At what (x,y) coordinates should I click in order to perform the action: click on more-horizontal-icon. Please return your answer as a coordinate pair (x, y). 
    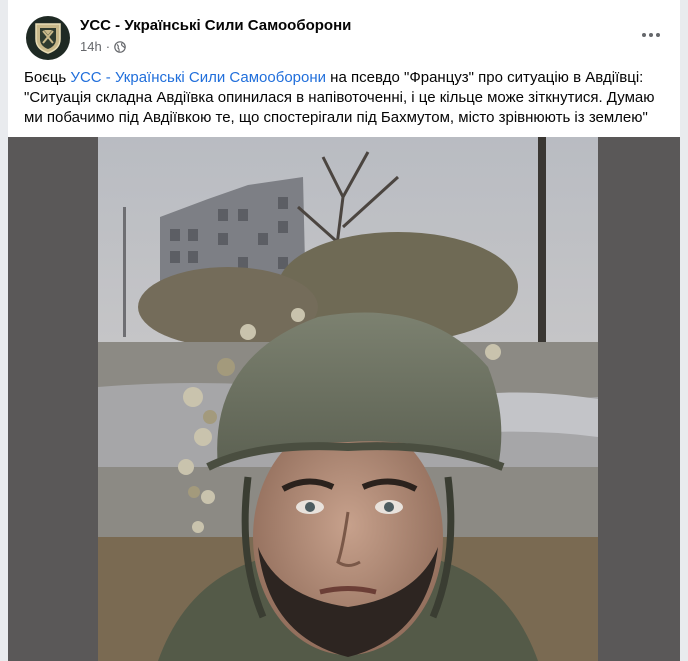
    Looking at the image, I should click on (651, 35).